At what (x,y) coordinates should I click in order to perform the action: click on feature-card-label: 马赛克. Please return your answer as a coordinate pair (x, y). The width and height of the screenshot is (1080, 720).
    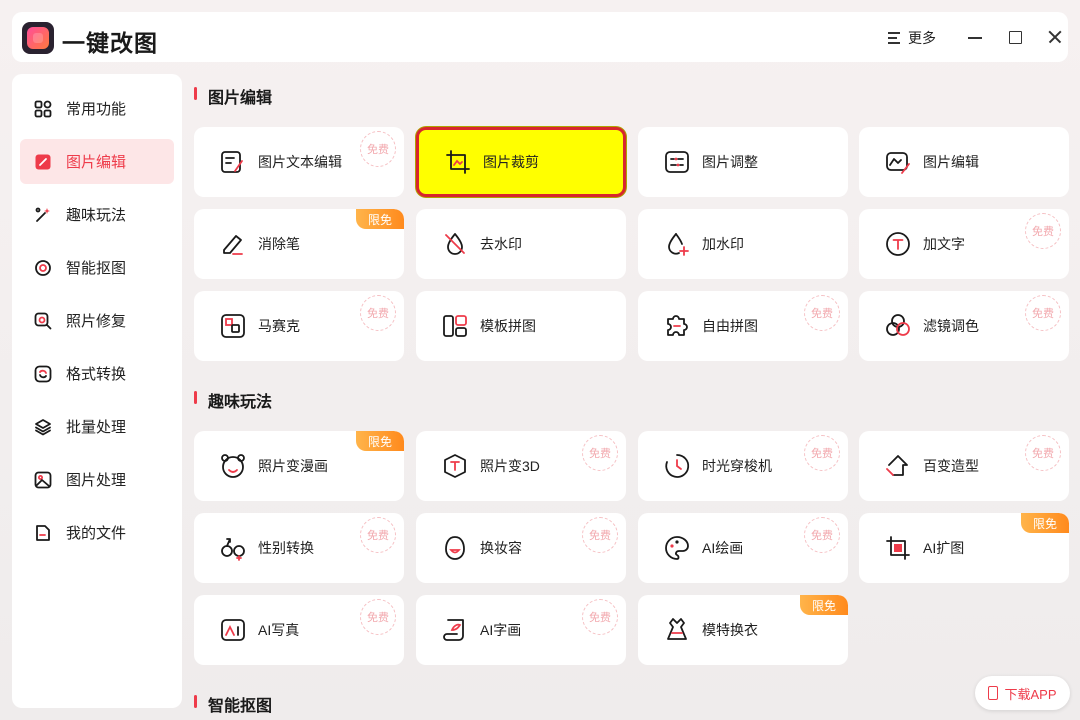
    Looking at the image, I should click on (279, 326).